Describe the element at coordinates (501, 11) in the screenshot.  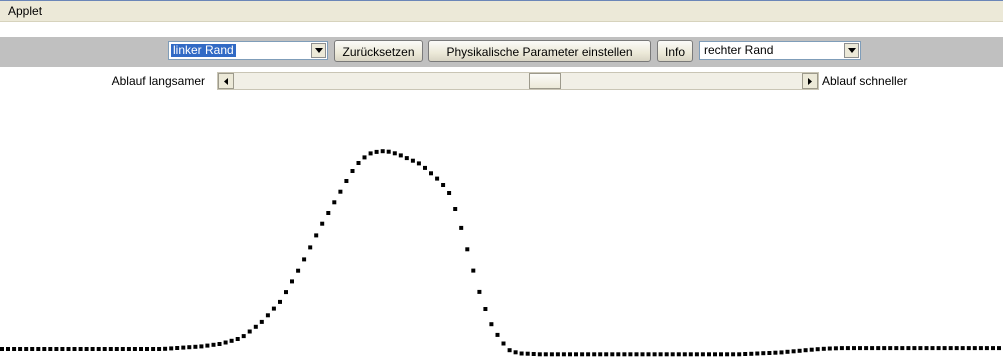
I see `menu-bar: Applet` at that location.